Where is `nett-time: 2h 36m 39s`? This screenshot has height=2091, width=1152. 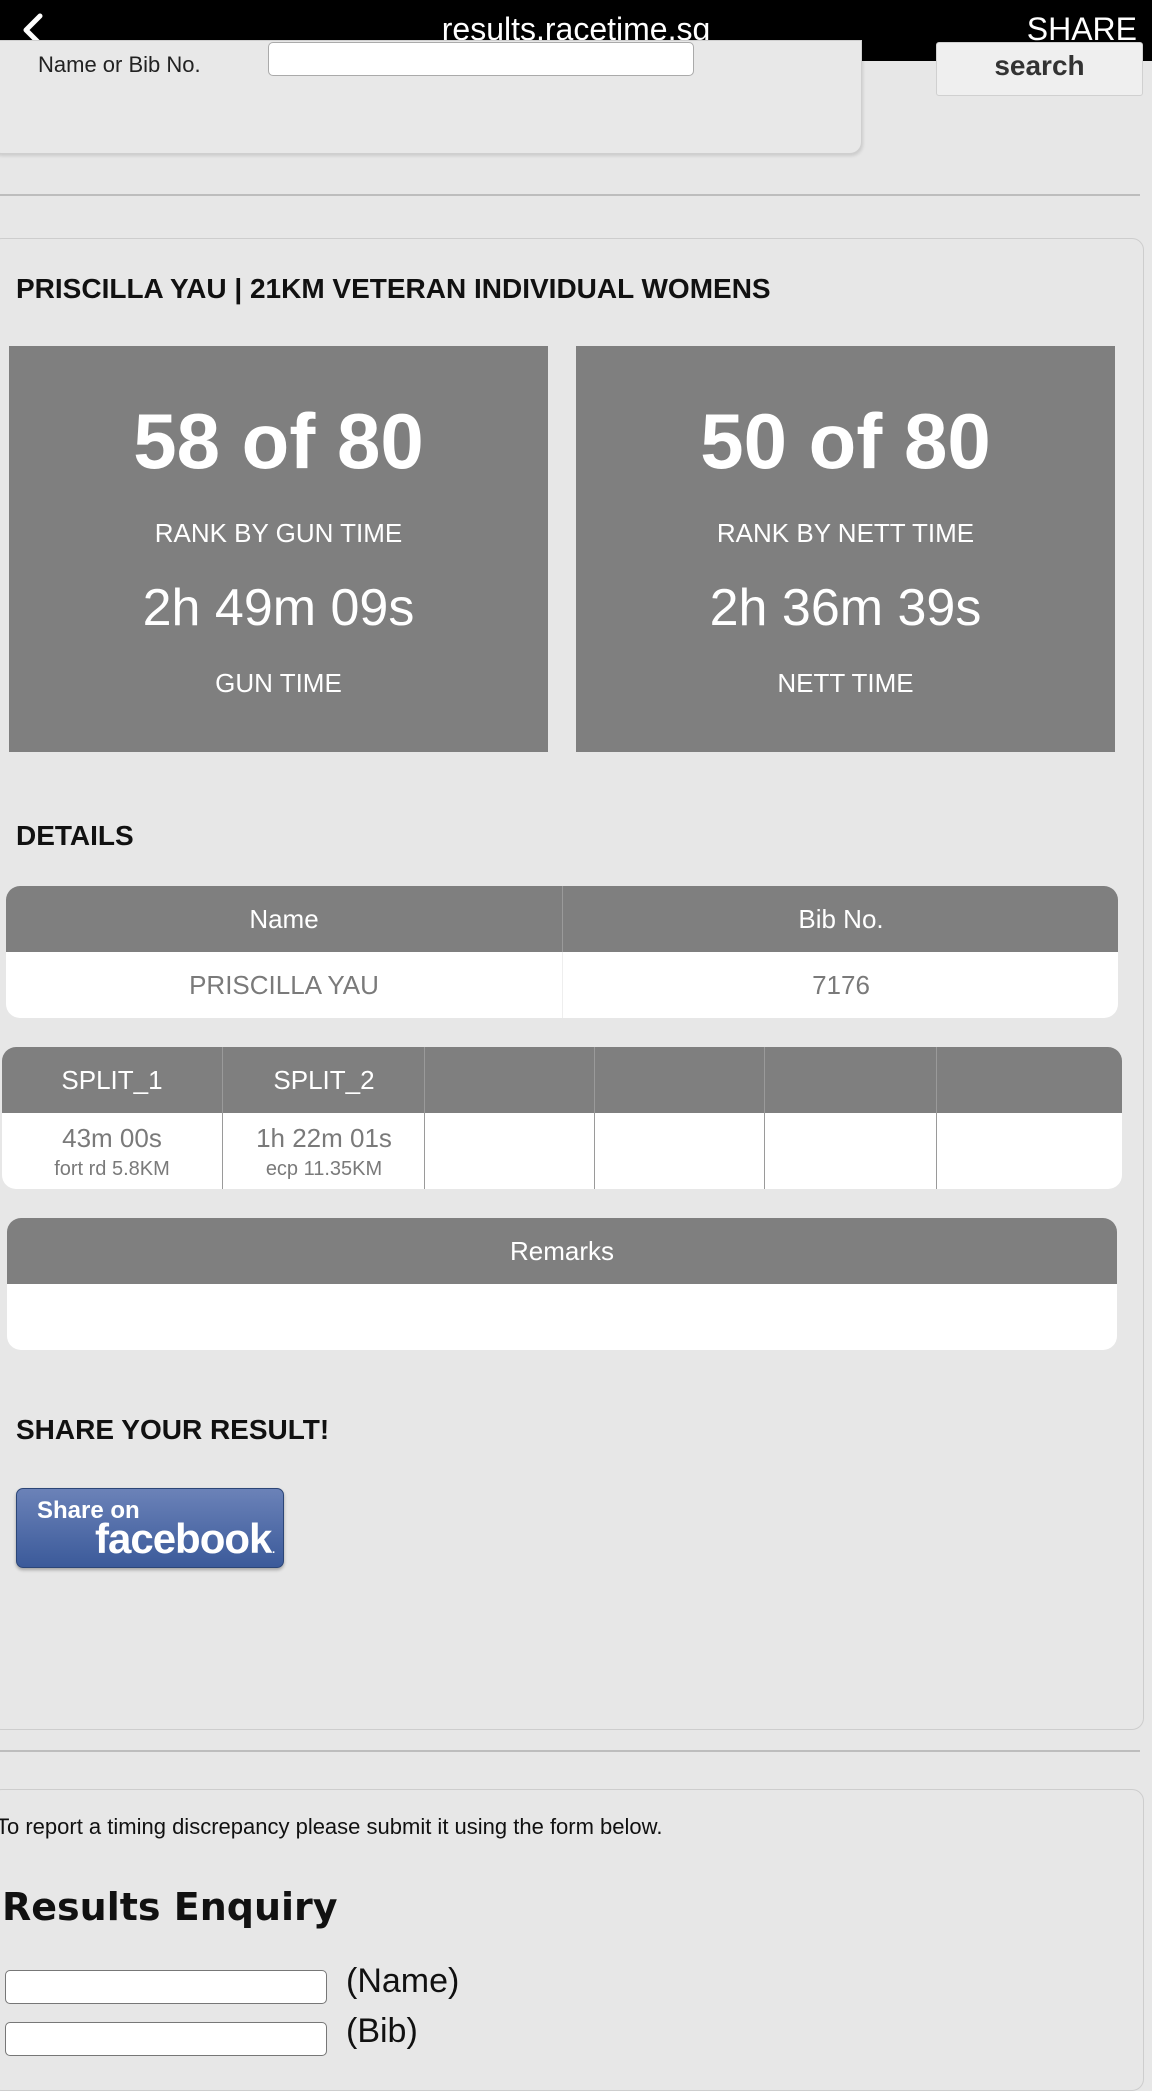
nett-time: 2h 36m 39s is located at coordinates (845, 608).